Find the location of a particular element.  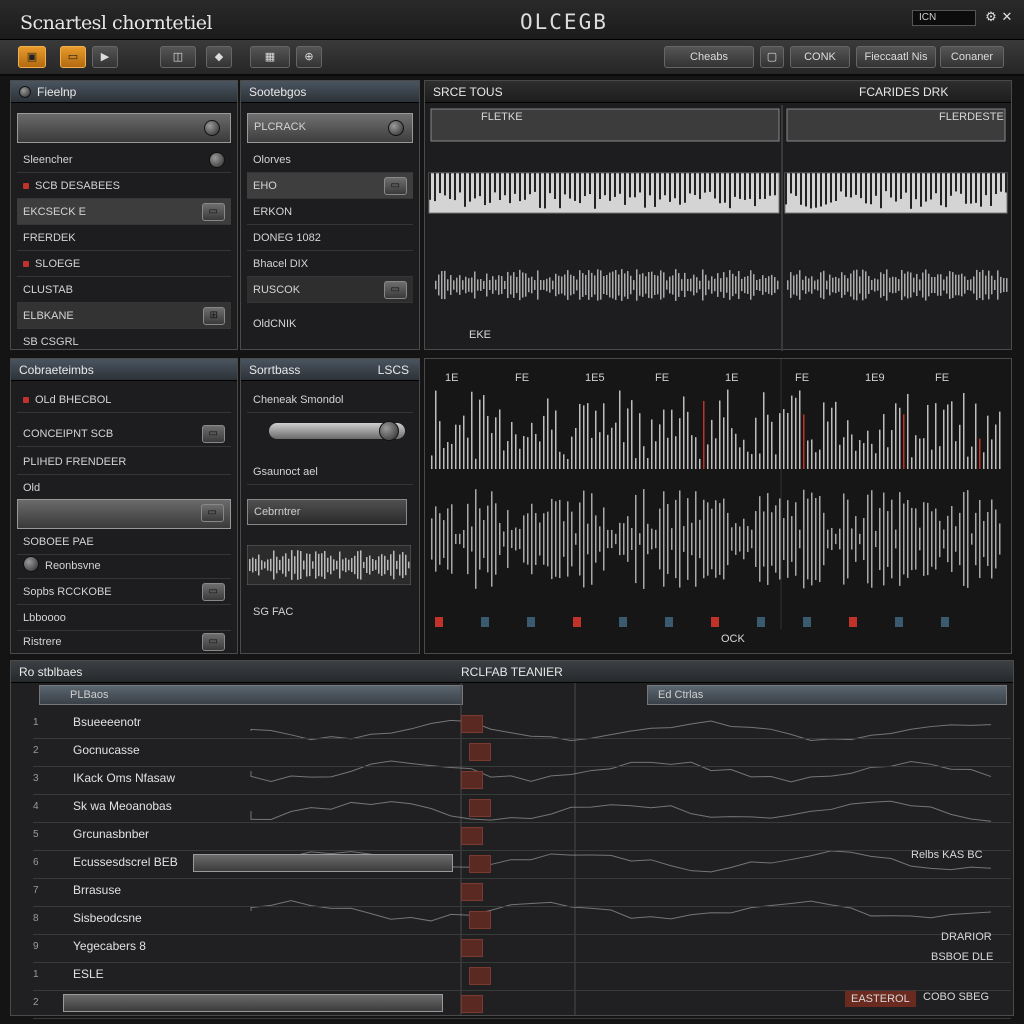

arrange-tracks is located at coordinates (718, 228).